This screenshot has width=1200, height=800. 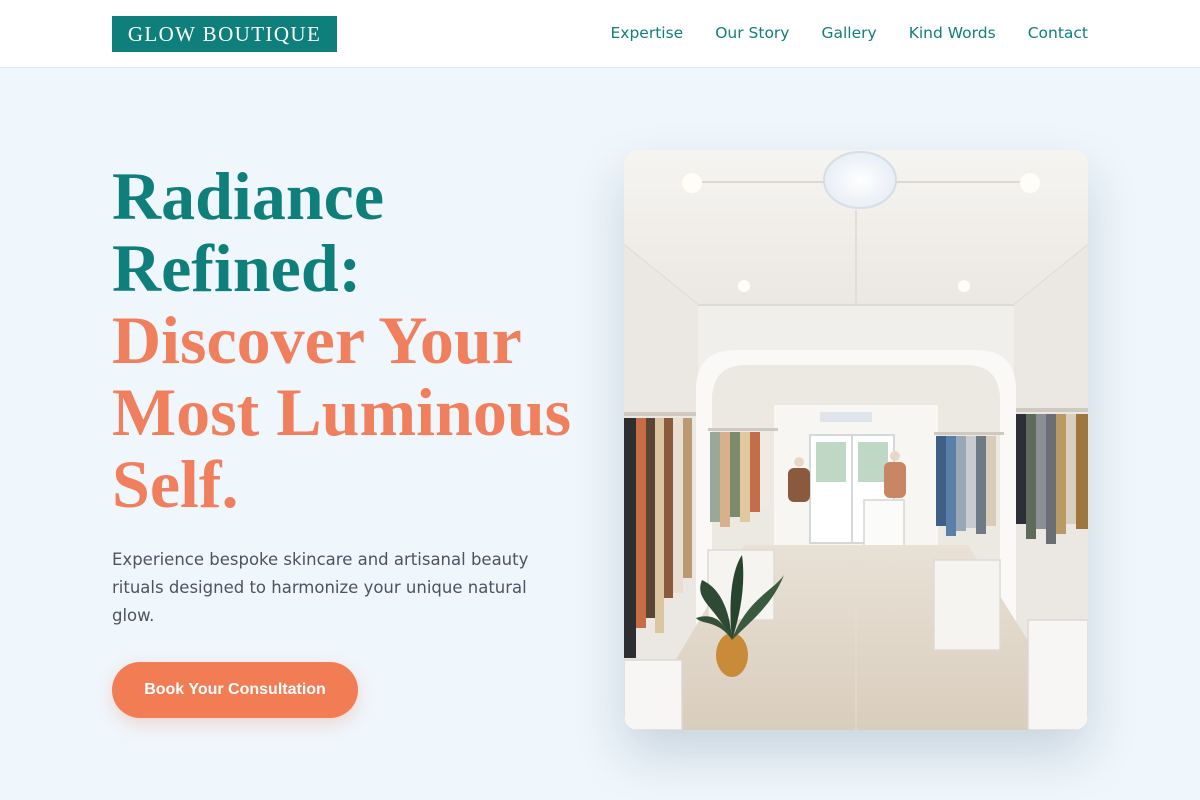 What do you see at coordinates (752, 33) in the screenshot?
I see `nav-link-our-story: Our Story` at bounding box center [752, 33].